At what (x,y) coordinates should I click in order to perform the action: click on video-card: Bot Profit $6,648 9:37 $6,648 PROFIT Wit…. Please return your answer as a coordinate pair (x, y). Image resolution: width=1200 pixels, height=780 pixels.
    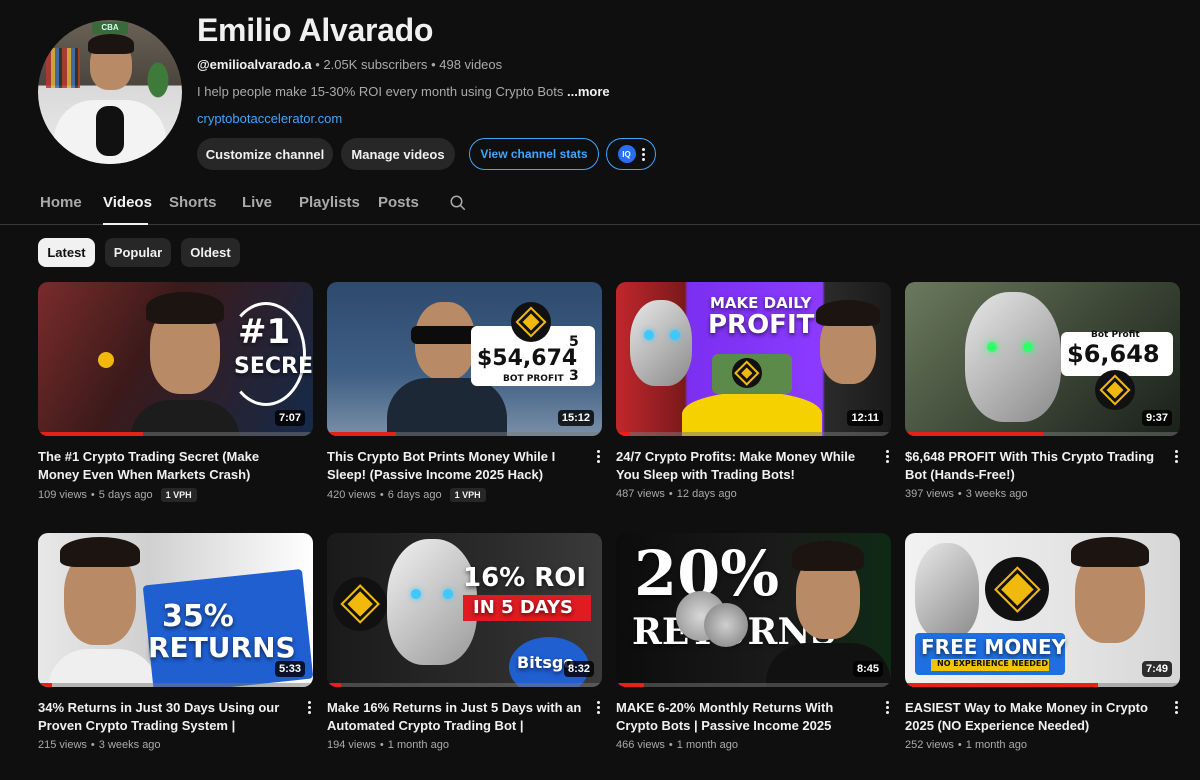
    Looking at the image, I should click on (1042, 391).